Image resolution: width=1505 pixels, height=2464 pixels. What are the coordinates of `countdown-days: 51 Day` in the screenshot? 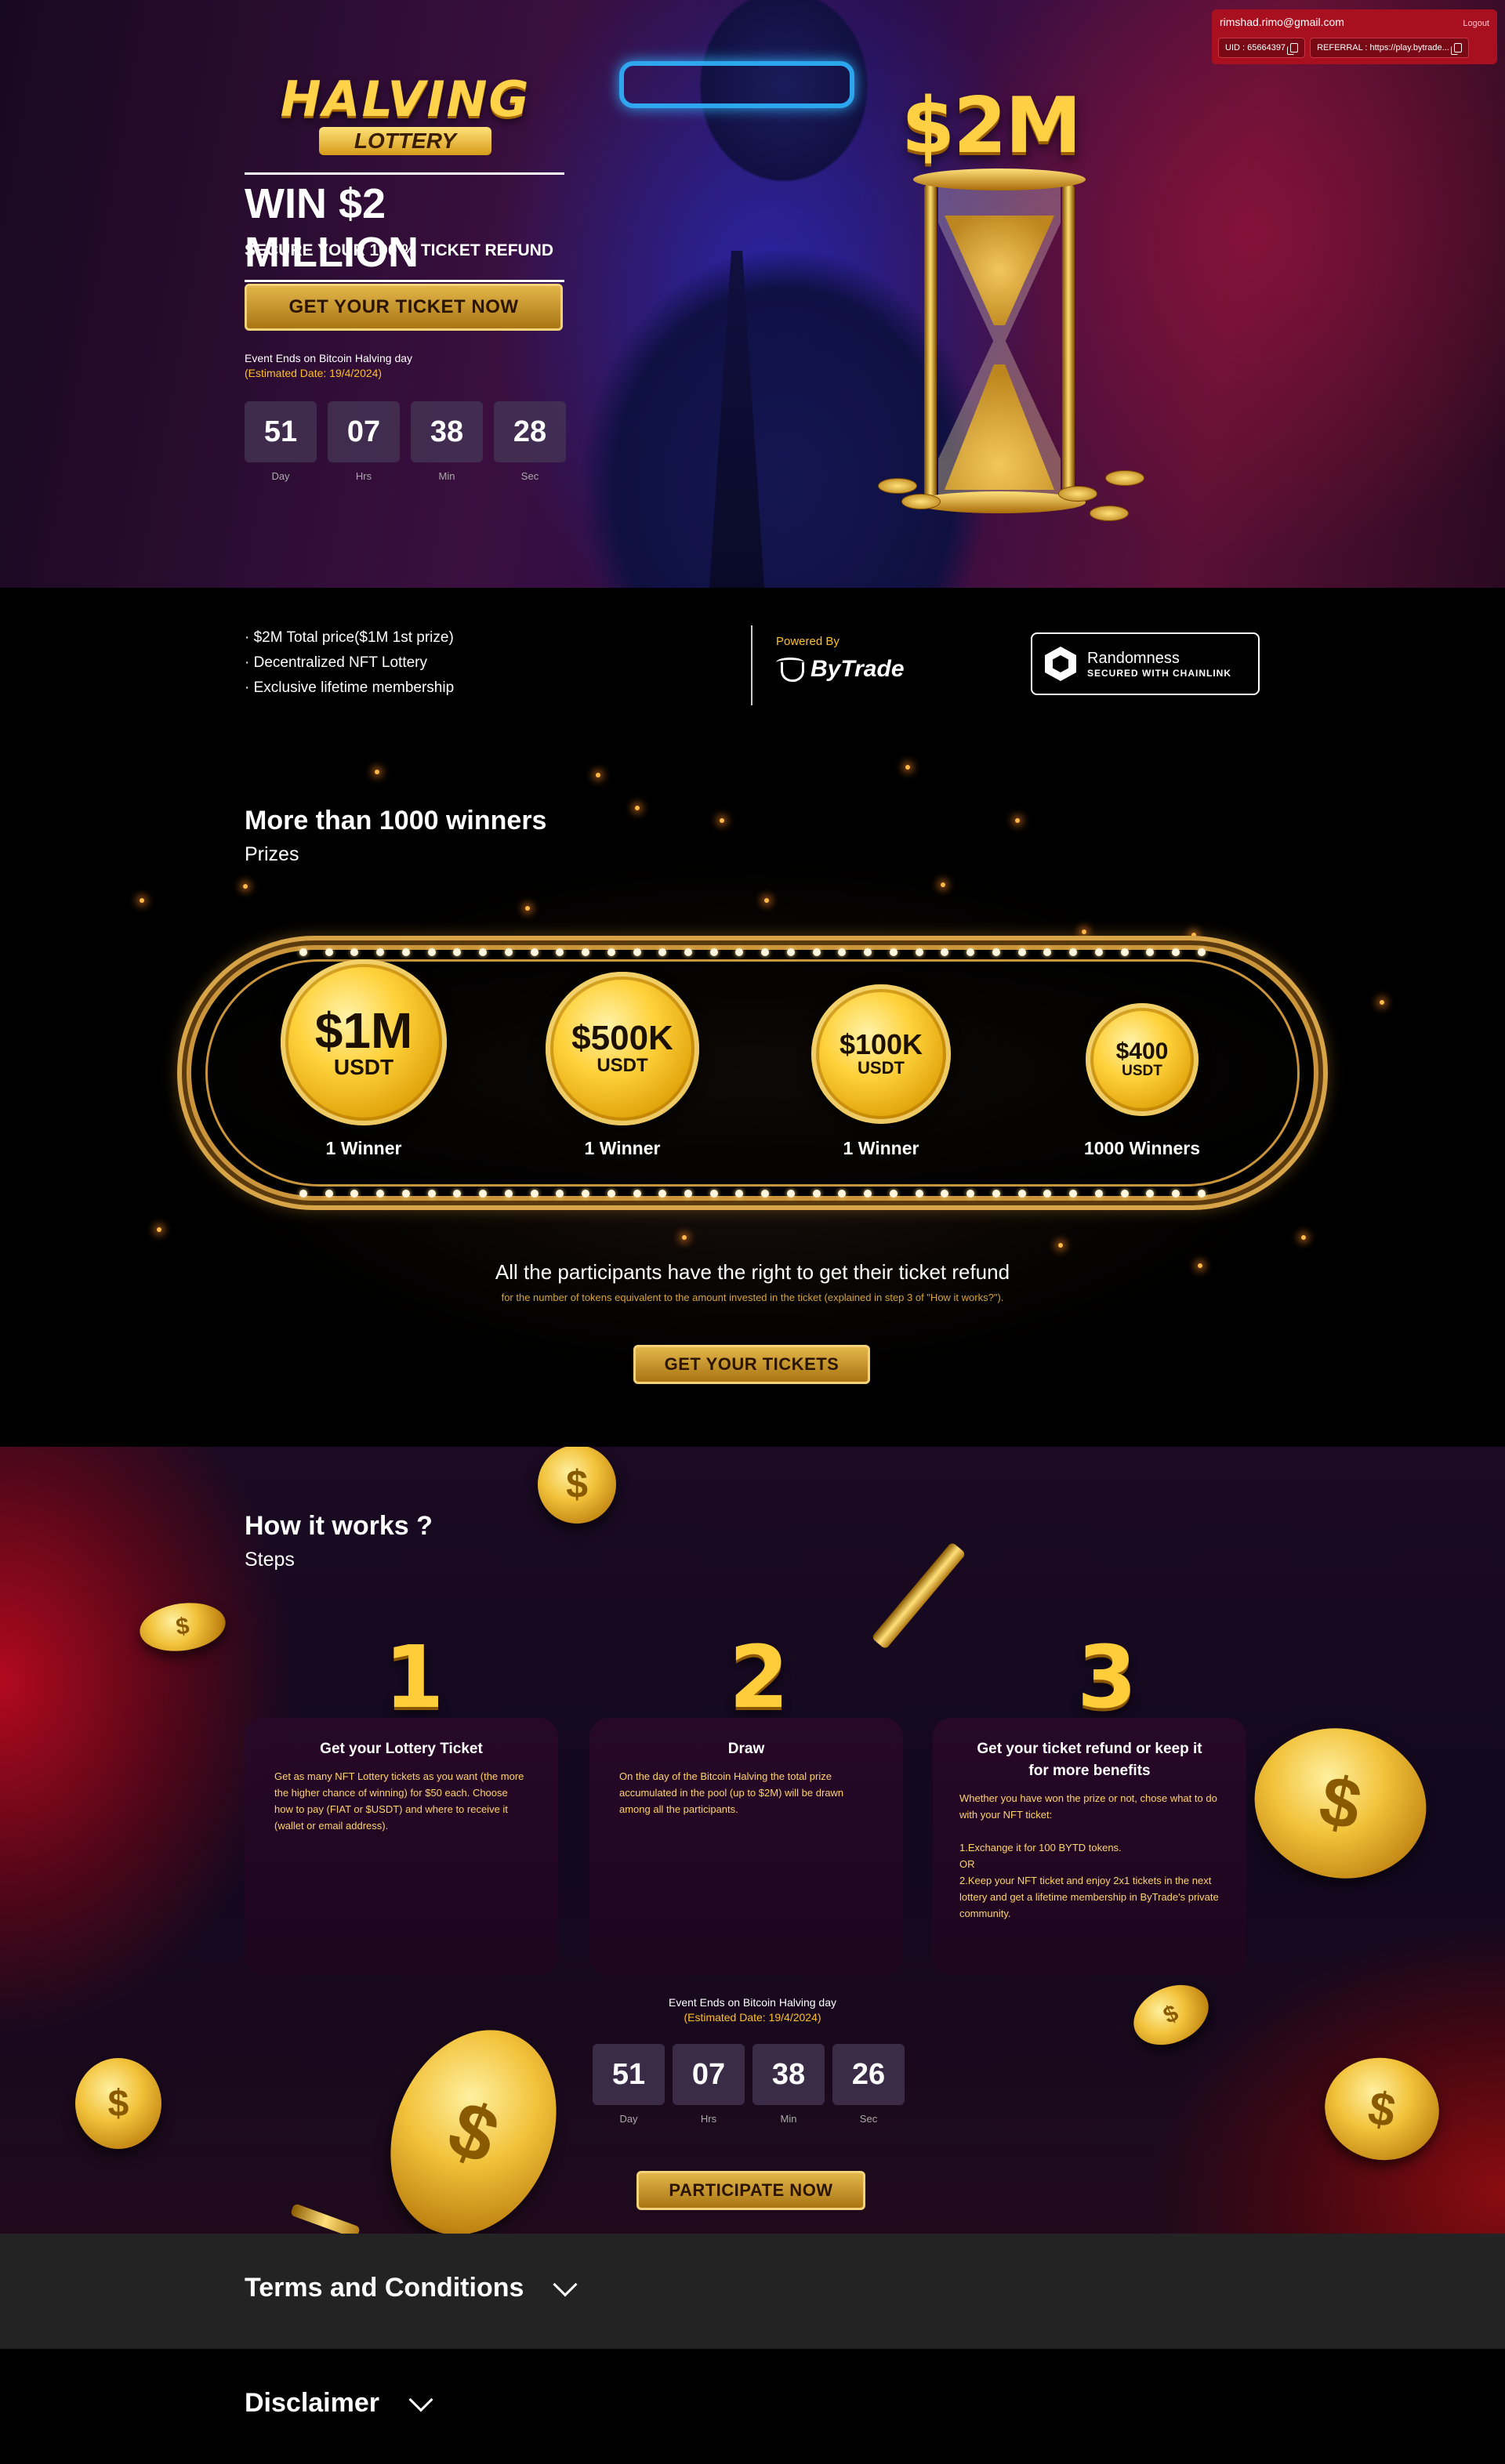 It's located at (281, 441).